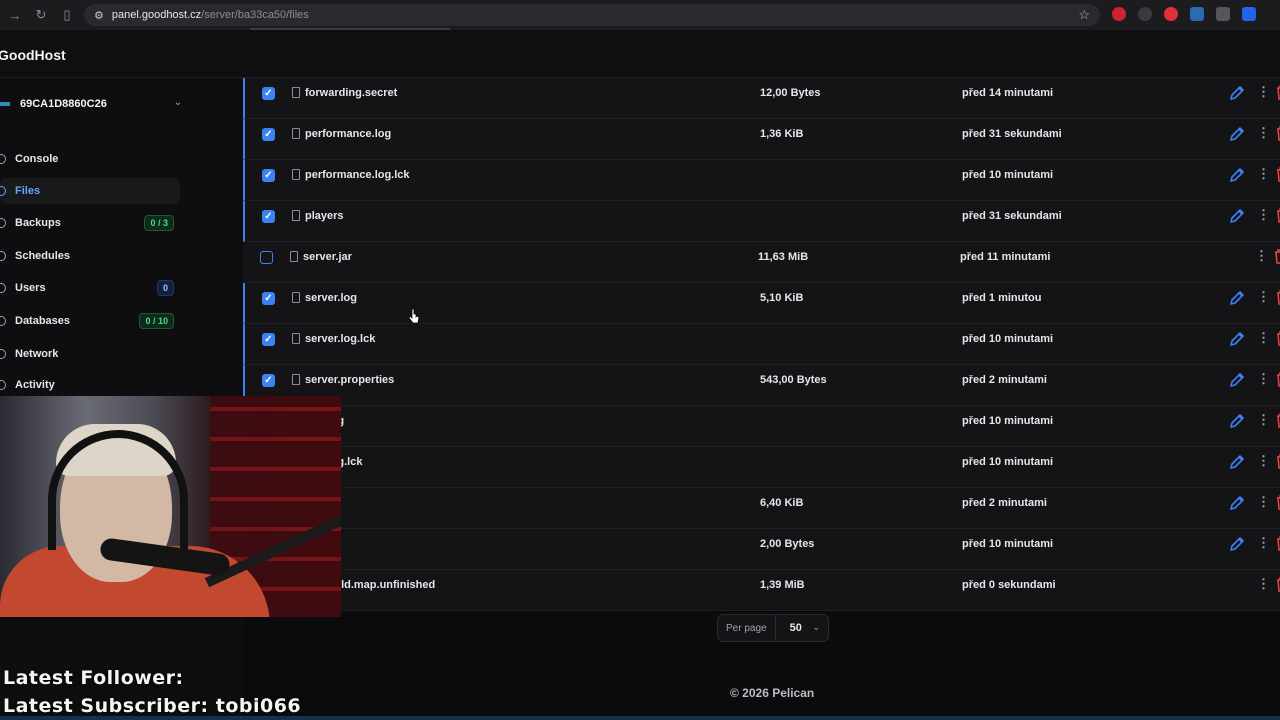 This screenshot has width=1280, height=720. Describe the element at coordinates (761, 344) in the screenshot. I see `file-row: ✓ server.log.lck před 10 minutami ⋮` at that location.